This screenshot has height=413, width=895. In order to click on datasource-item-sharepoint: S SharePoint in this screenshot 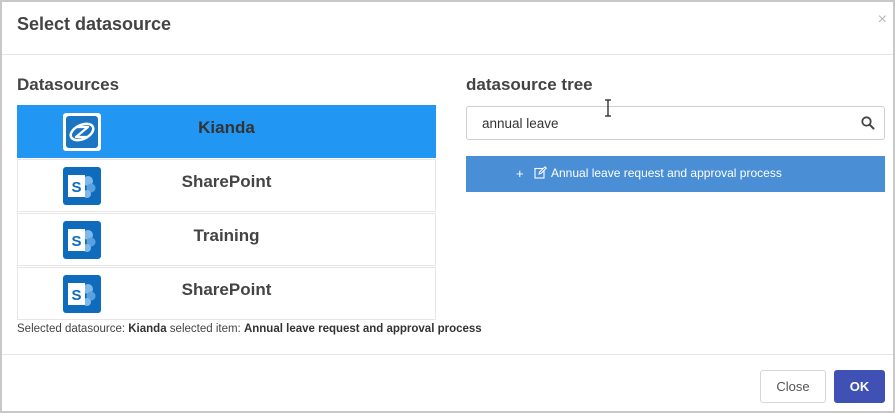, I will do `click(226, 185)`.